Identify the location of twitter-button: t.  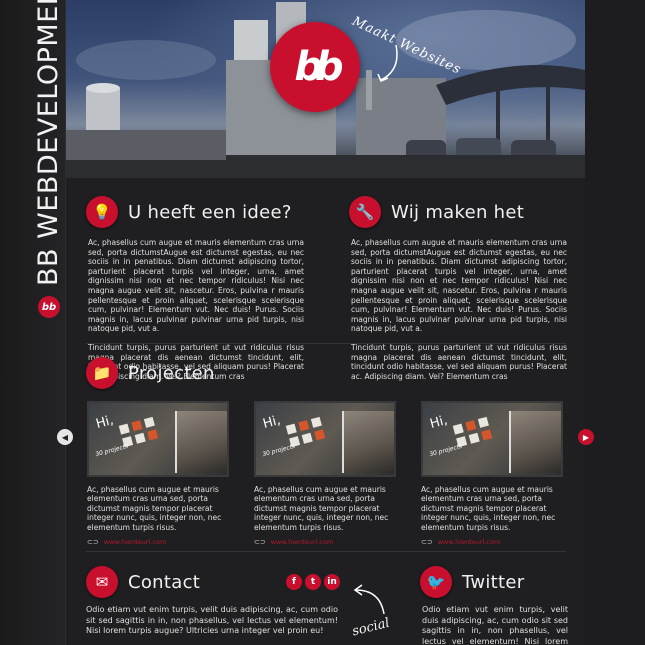
(313, 582).